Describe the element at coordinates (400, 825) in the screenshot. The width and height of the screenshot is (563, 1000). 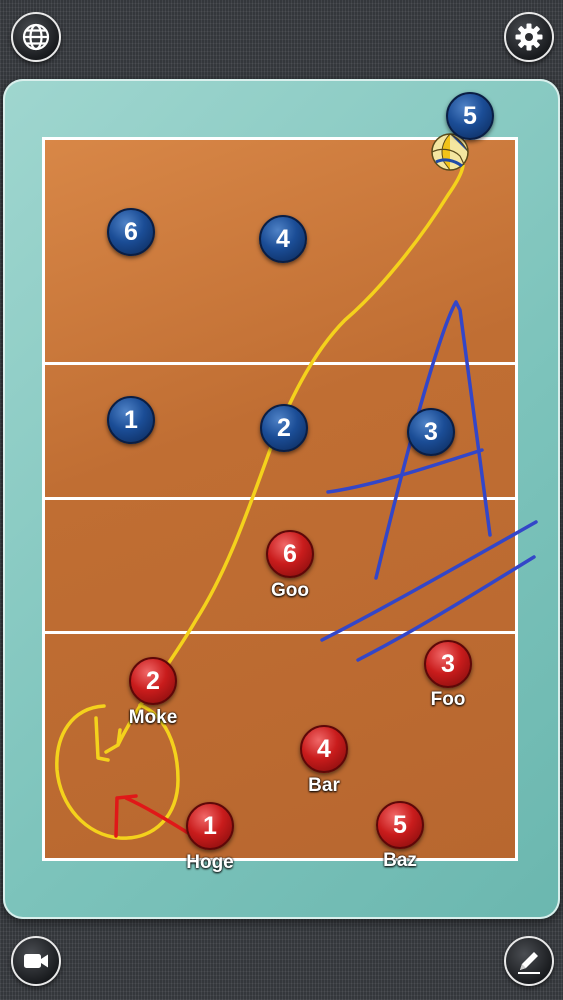
I see `red-player-5: 5` at that location.